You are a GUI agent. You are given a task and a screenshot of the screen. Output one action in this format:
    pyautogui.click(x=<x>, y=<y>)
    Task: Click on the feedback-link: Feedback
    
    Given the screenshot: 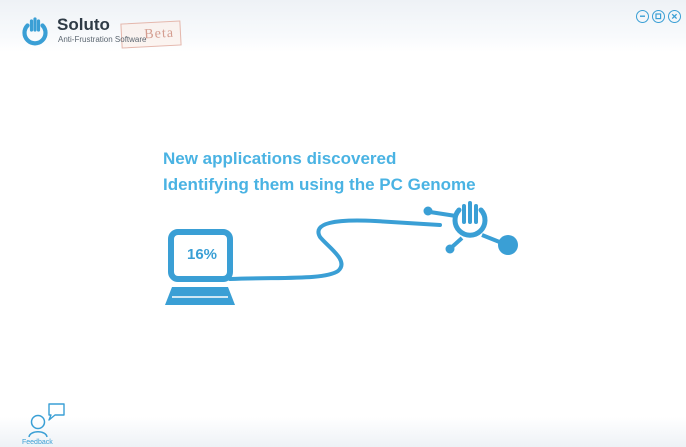 What is the action you would take?
    pyautogui.click(x=37, y=442)
    